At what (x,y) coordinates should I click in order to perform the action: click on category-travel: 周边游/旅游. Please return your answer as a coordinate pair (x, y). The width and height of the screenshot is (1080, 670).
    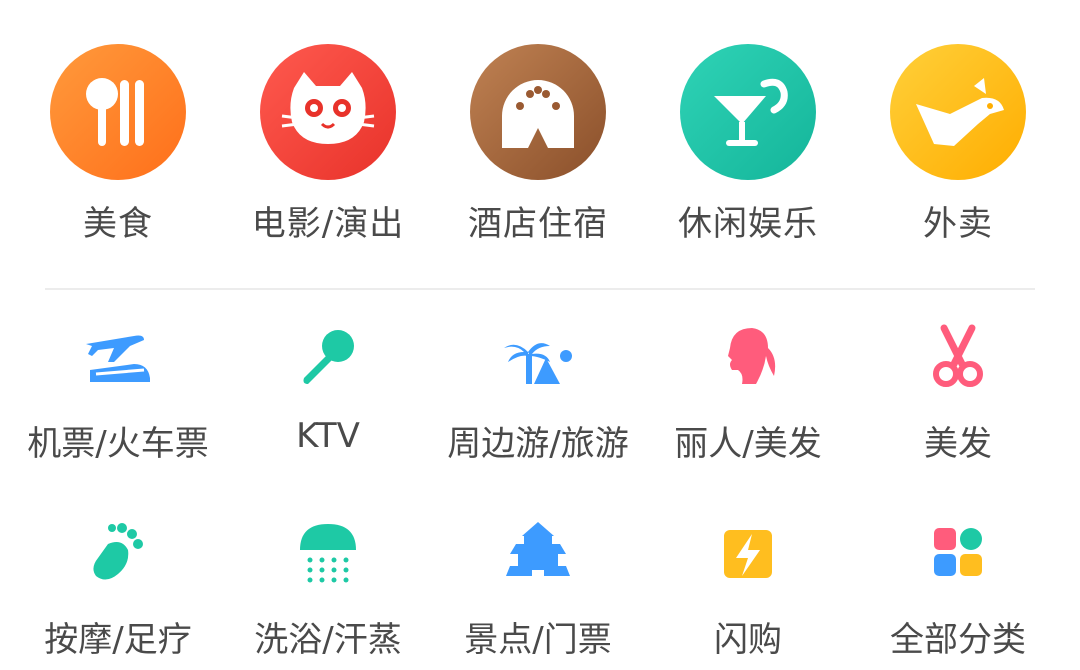
    Looking at the image, I should click on (538, 393).